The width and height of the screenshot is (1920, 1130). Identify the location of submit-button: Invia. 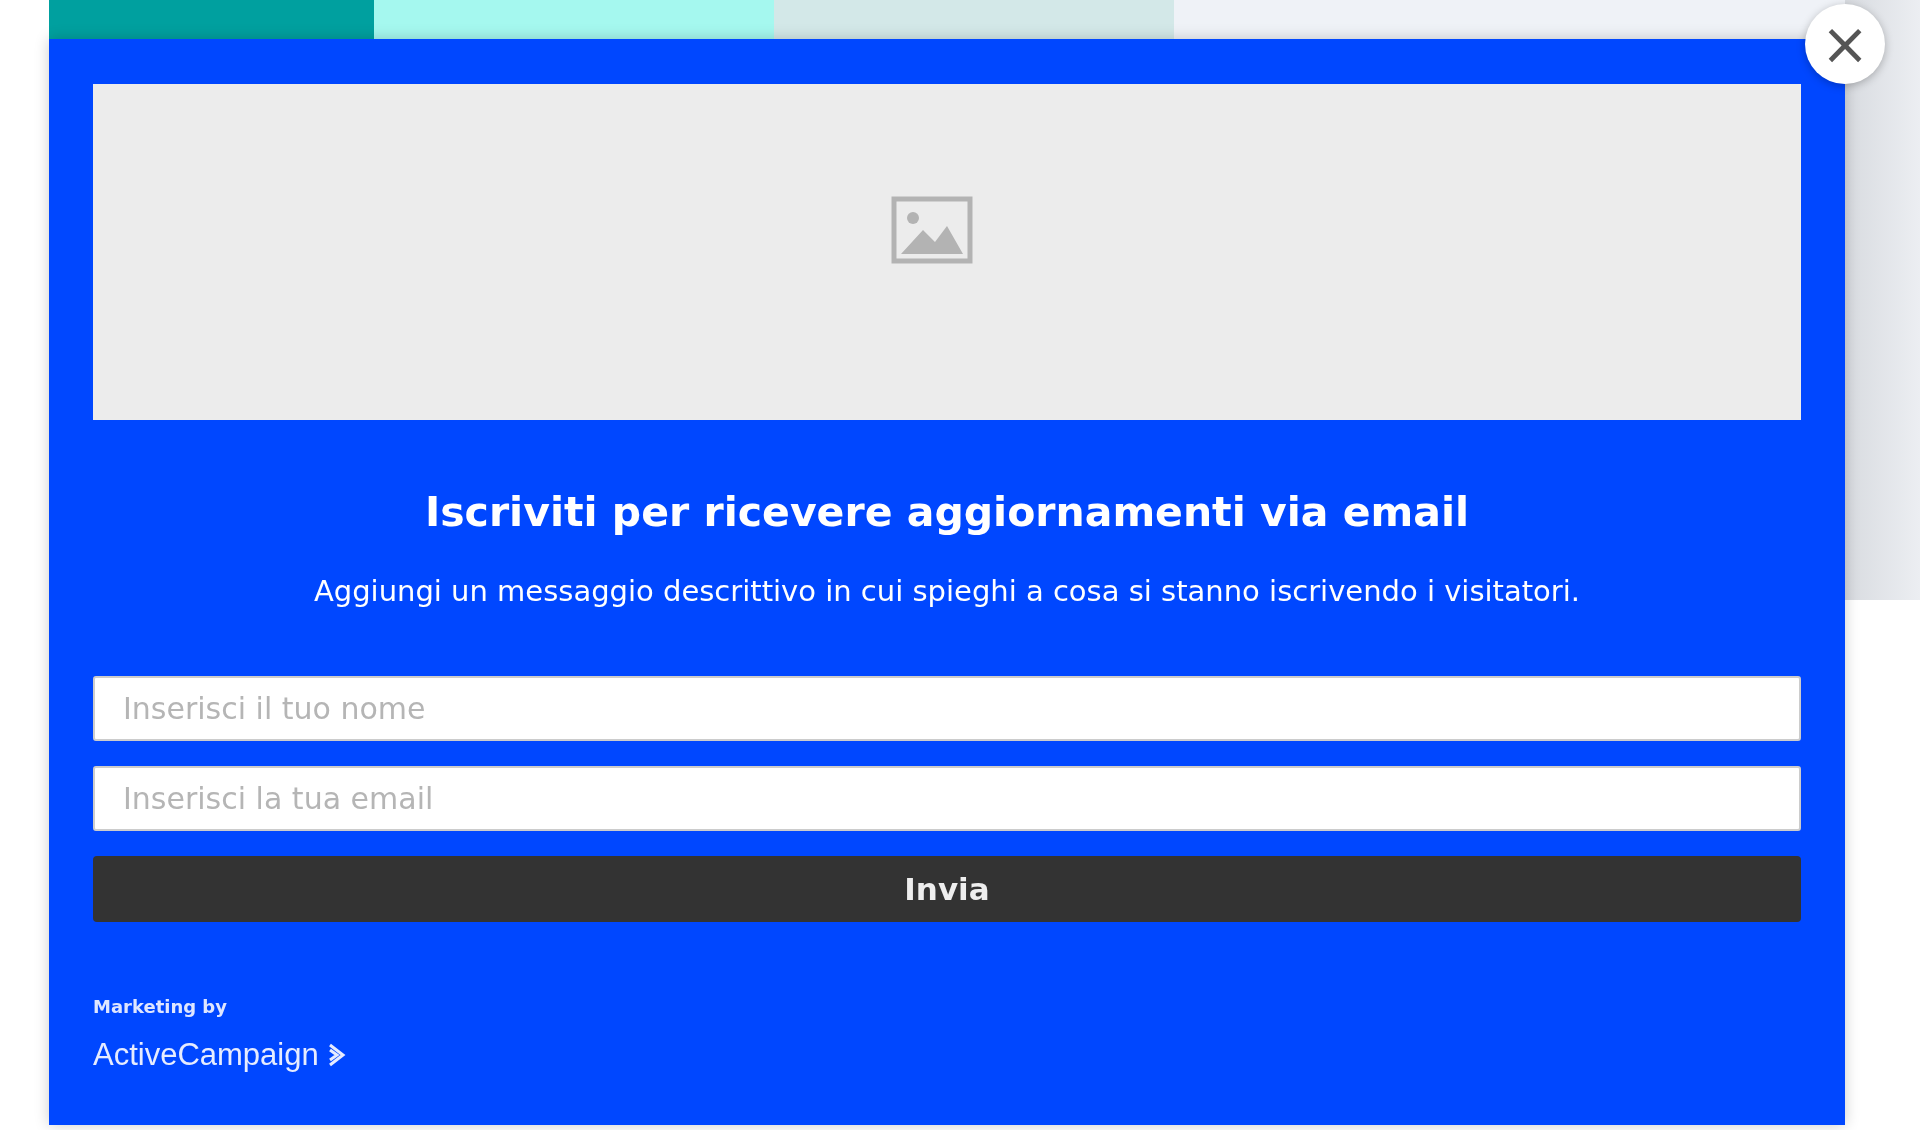
(947, 889).